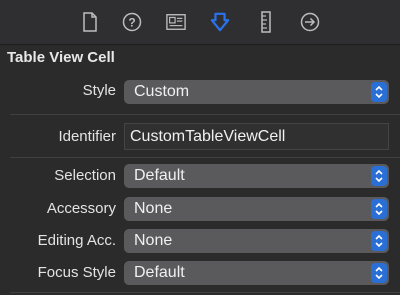 The width and height of the screenshot is (400, 295). I want to click on selection-value: Default, so click(159, 175).